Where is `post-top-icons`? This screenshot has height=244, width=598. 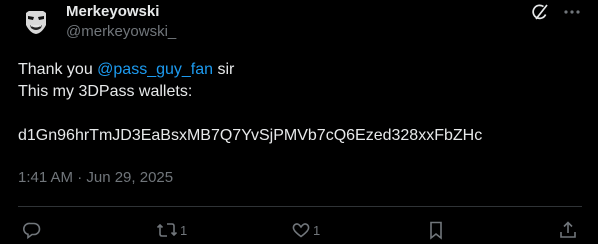
post-top-icons is located at coordinates (556, 12).